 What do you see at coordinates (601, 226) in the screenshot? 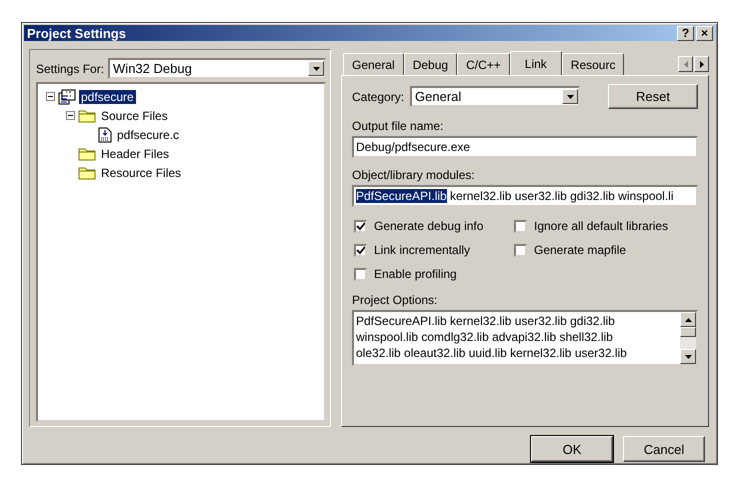
I see `checkbox-label: Ignore all default libraries` at bounding box center [601, 226].